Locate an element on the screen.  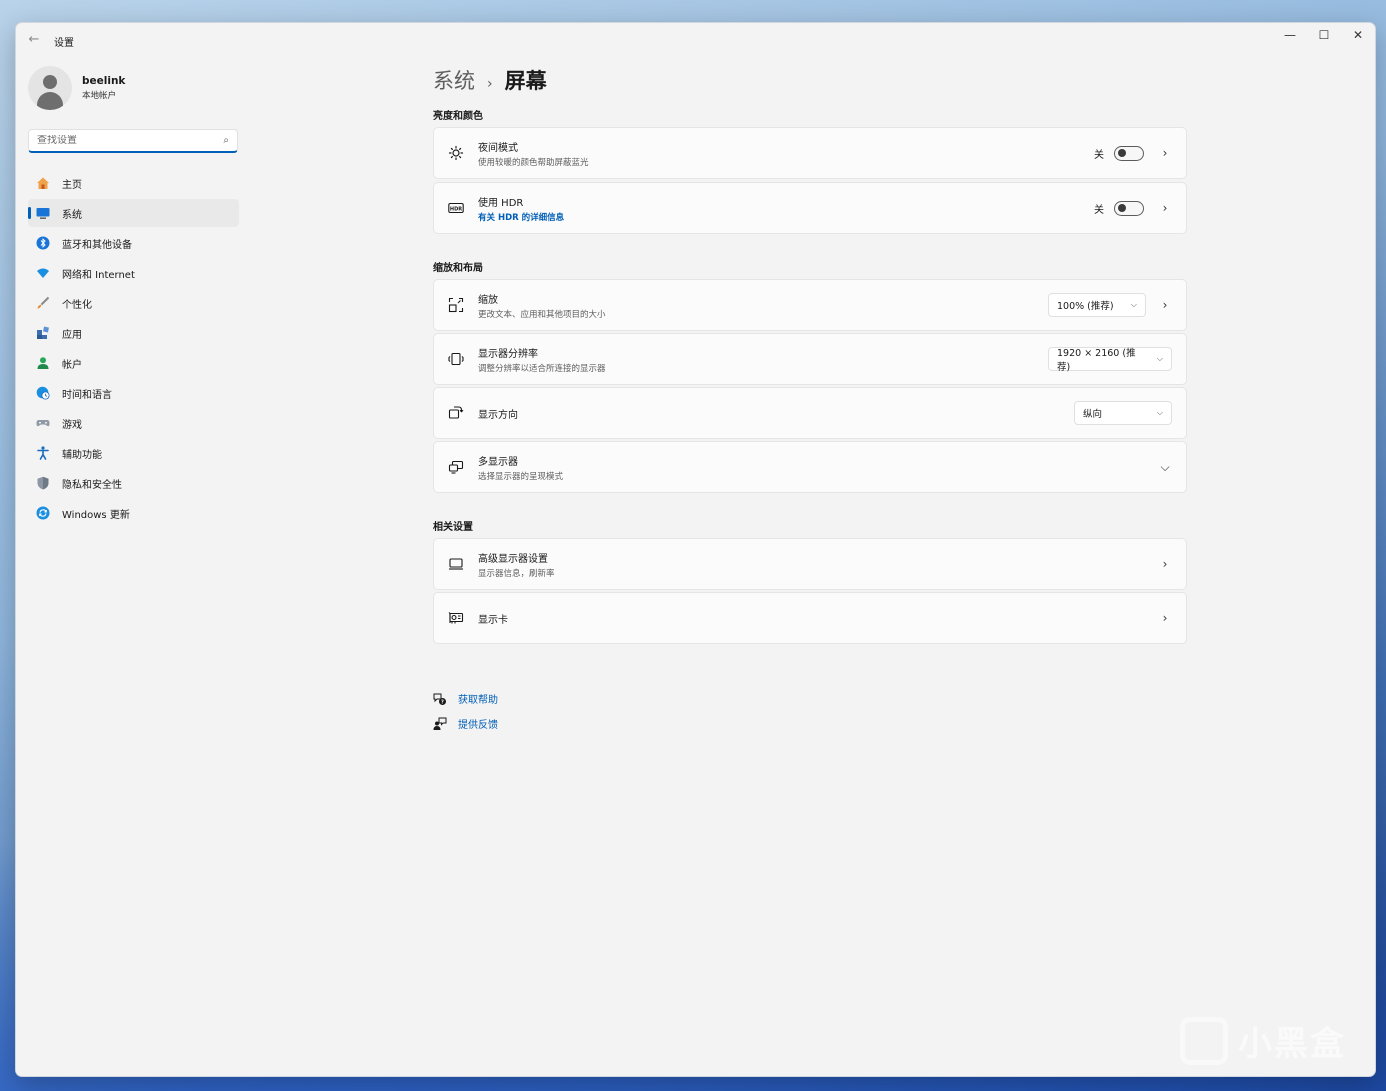
user-name: beelink is located at coordinates (104, 81).